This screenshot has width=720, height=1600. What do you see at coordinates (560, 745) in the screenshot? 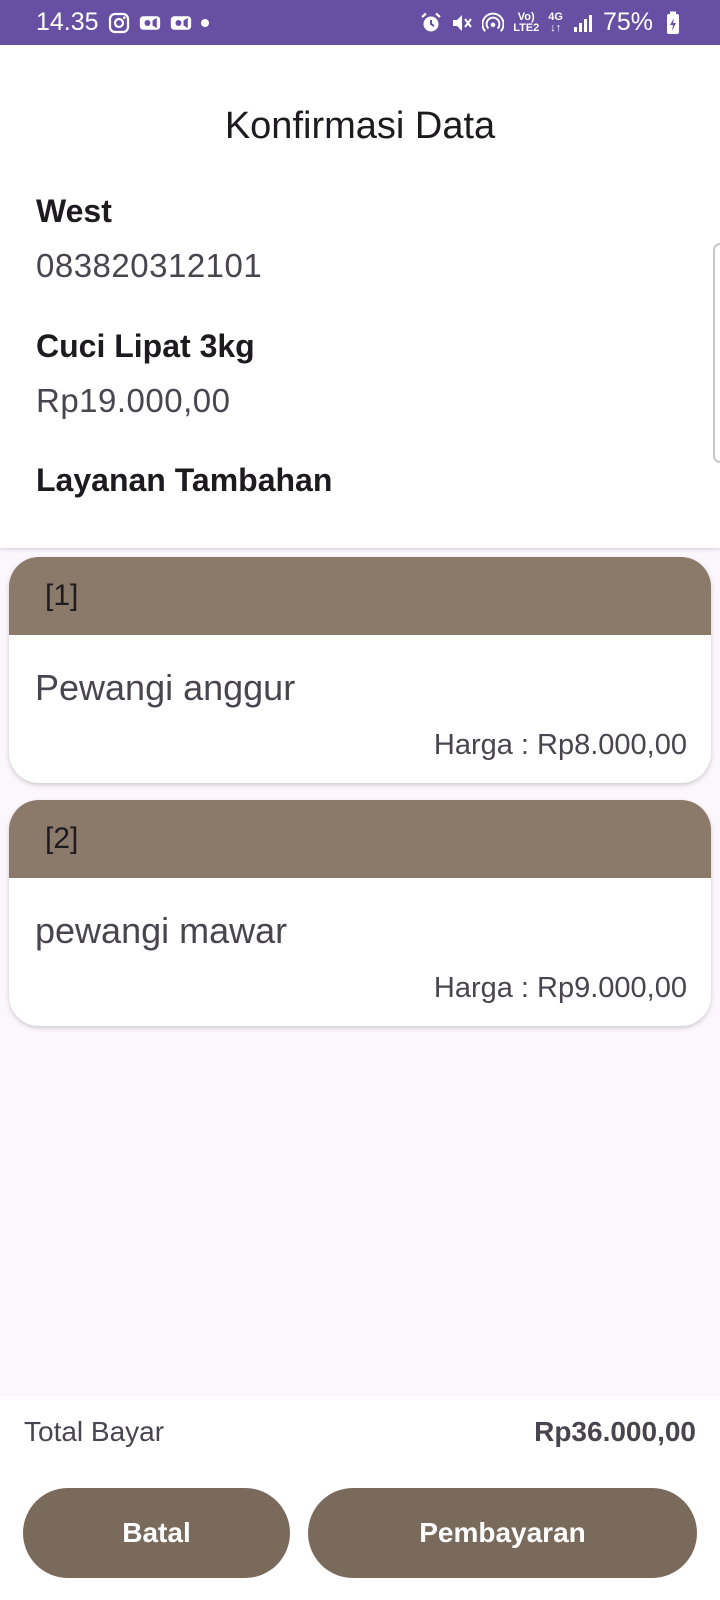
I see `card-item-price: Harga : Rp8.000,00` at bounding box center [560, 745].